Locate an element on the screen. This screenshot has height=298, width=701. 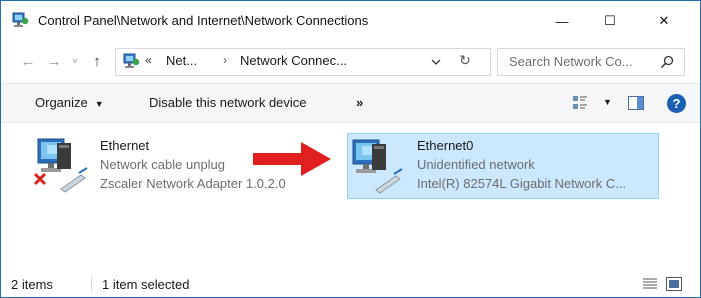
view-options-chevron-down-icon: ▼ is located at coordinates (607, 102).